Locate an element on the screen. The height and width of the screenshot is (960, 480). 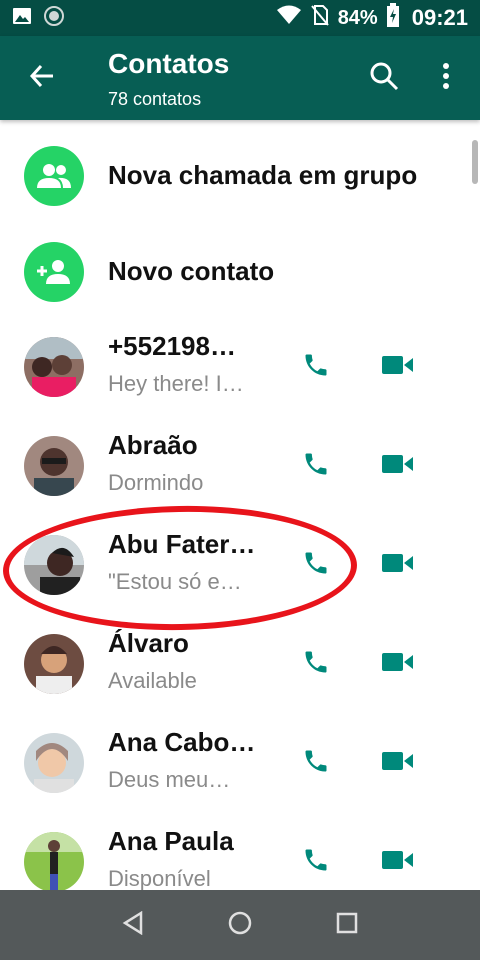
app-bar: Contatos 78 contatos is located at coordinates (240, 78).